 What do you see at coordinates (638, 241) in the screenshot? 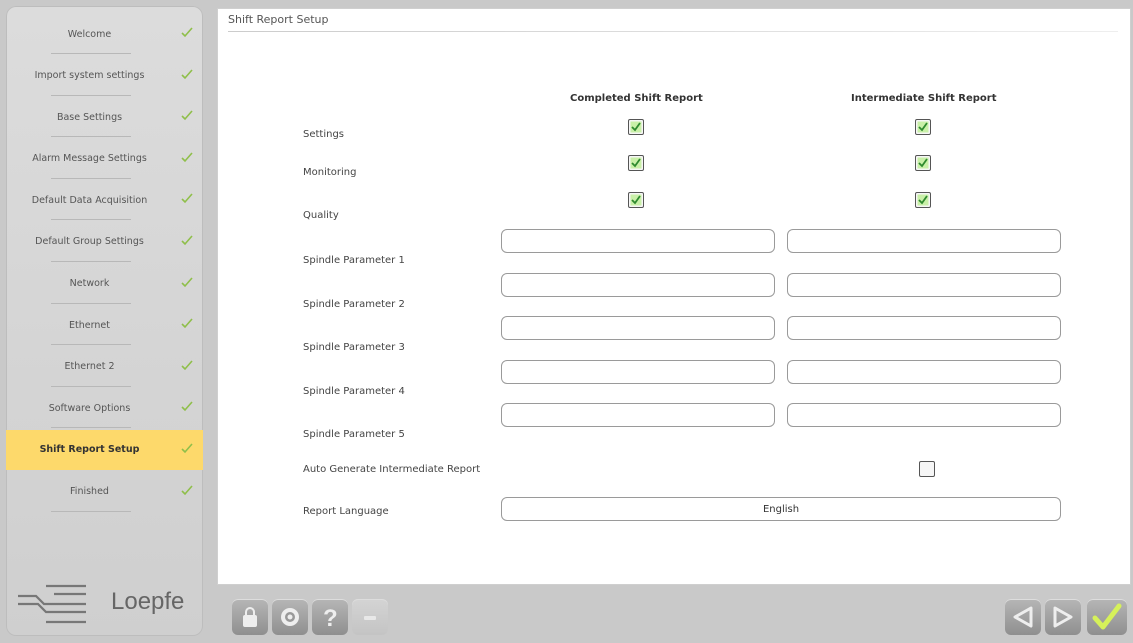
I see `spindle-parameter-1-completed-input` at bounding box center [638, 241].